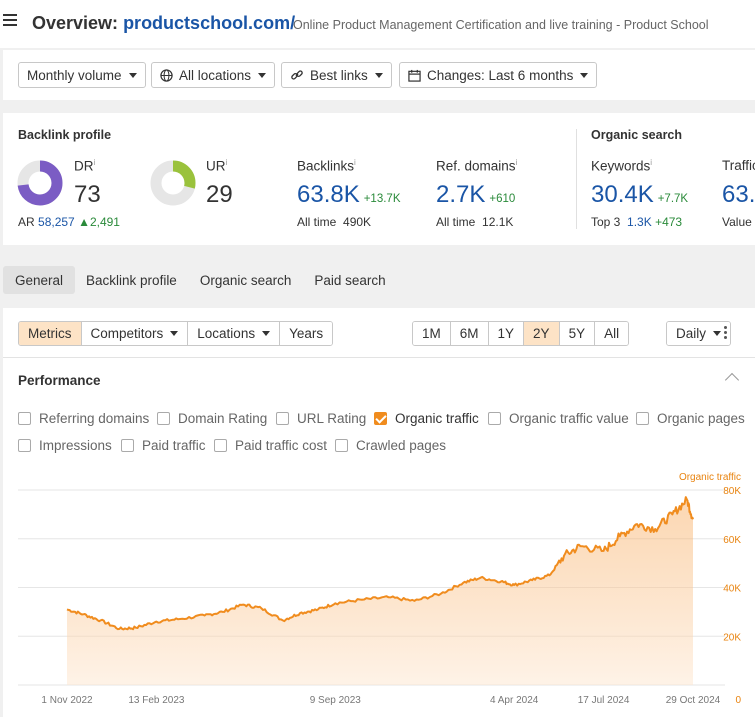 The height and width of the screenshot is (717, 755). Describe the element at coordinates (339, 75) in the screenshot. I see `links-dropdown-label: Best links` at that location.